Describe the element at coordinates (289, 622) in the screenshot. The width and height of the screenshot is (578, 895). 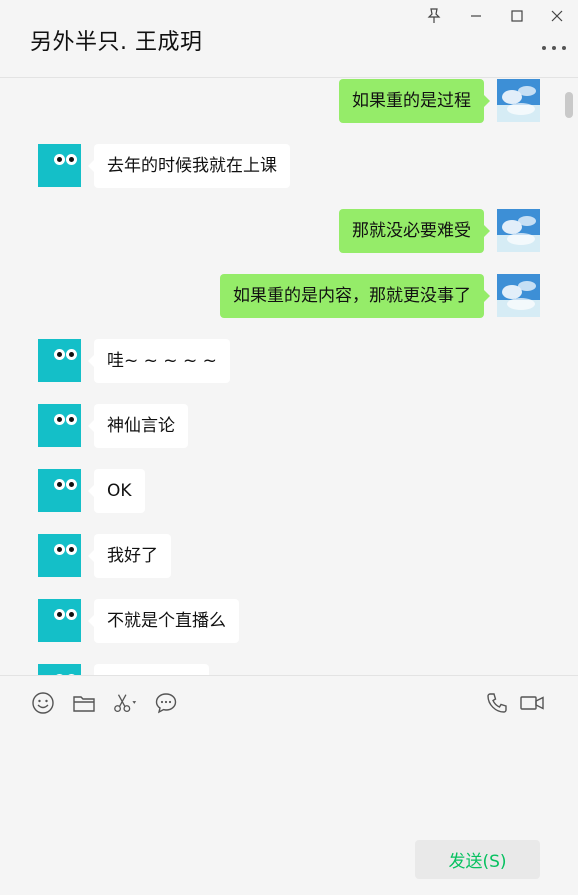
I see `message-row: 不就是个直播么` at that location.